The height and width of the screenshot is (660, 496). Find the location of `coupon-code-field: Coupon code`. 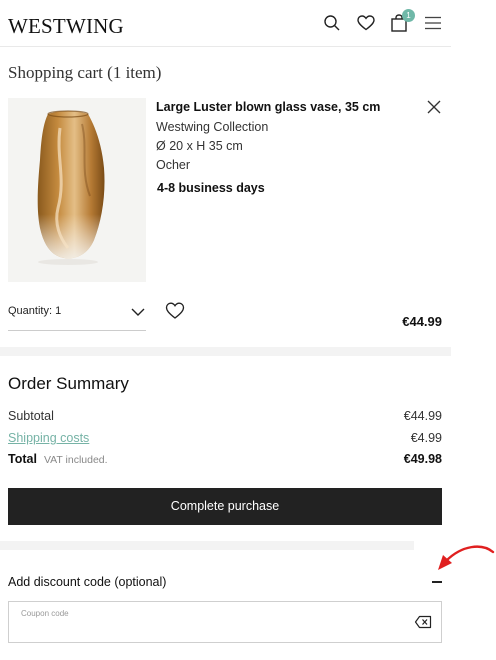

coupon-code-field: Coupon code is located at coordinates (225, 622).